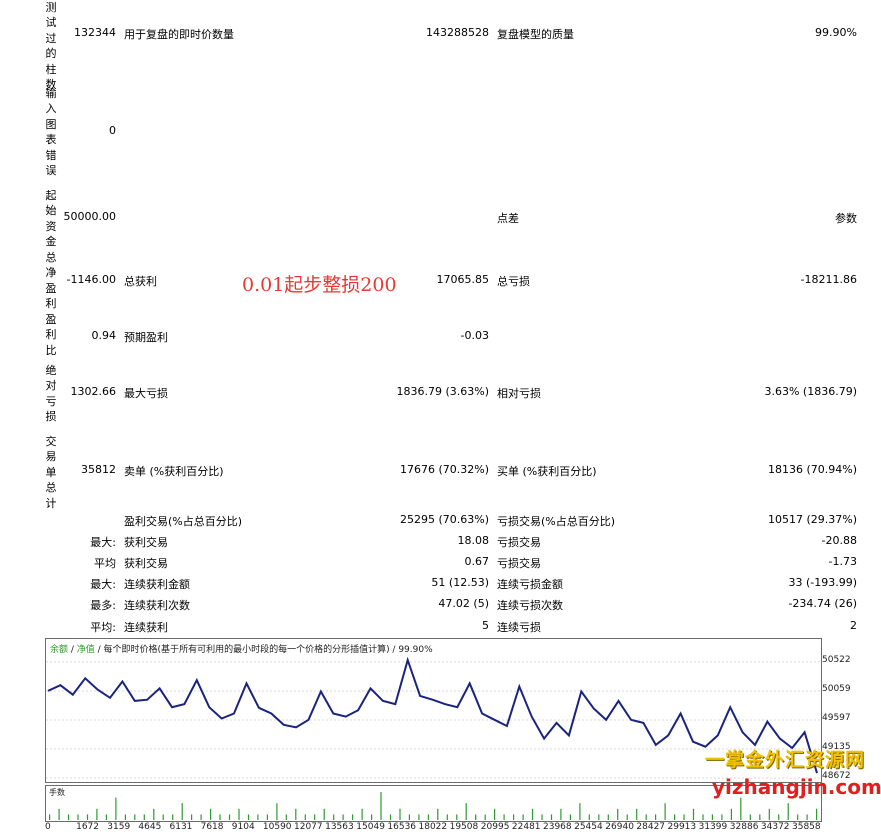 The width and height of the screenshot is (881, 835). I want to click on max-cons-losses-value: 33 (-193.99), so click(822, 582).